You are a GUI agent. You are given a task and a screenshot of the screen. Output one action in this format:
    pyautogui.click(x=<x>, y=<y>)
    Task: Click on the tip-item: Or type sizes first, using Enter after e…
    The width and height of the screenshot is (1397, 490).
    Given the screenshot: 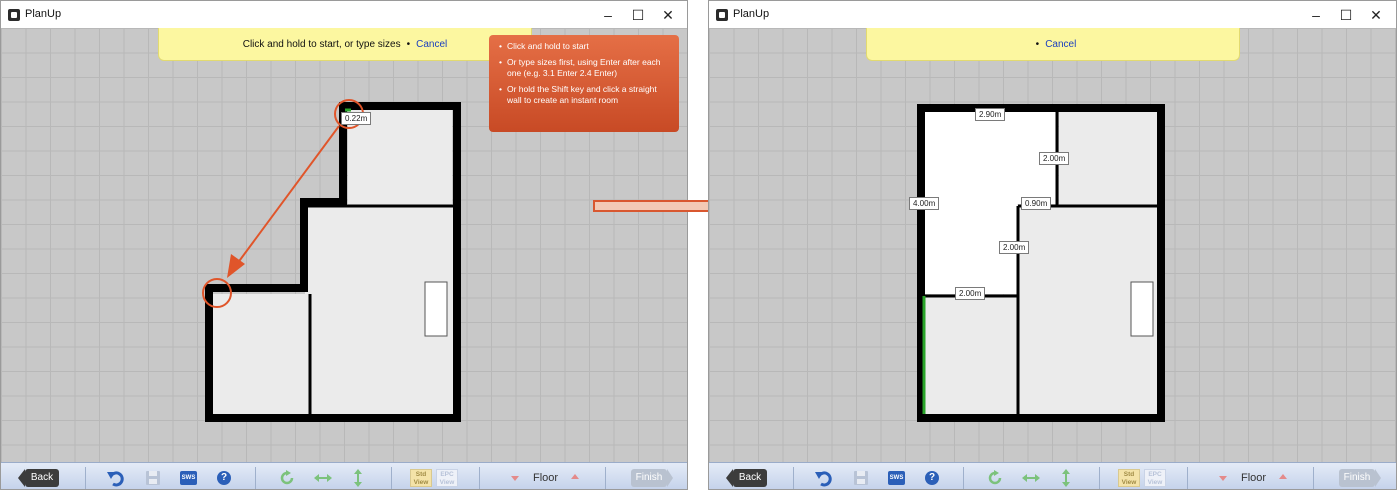 What is the action you would take?
    pyautogui.click(x=585, y=68)
    